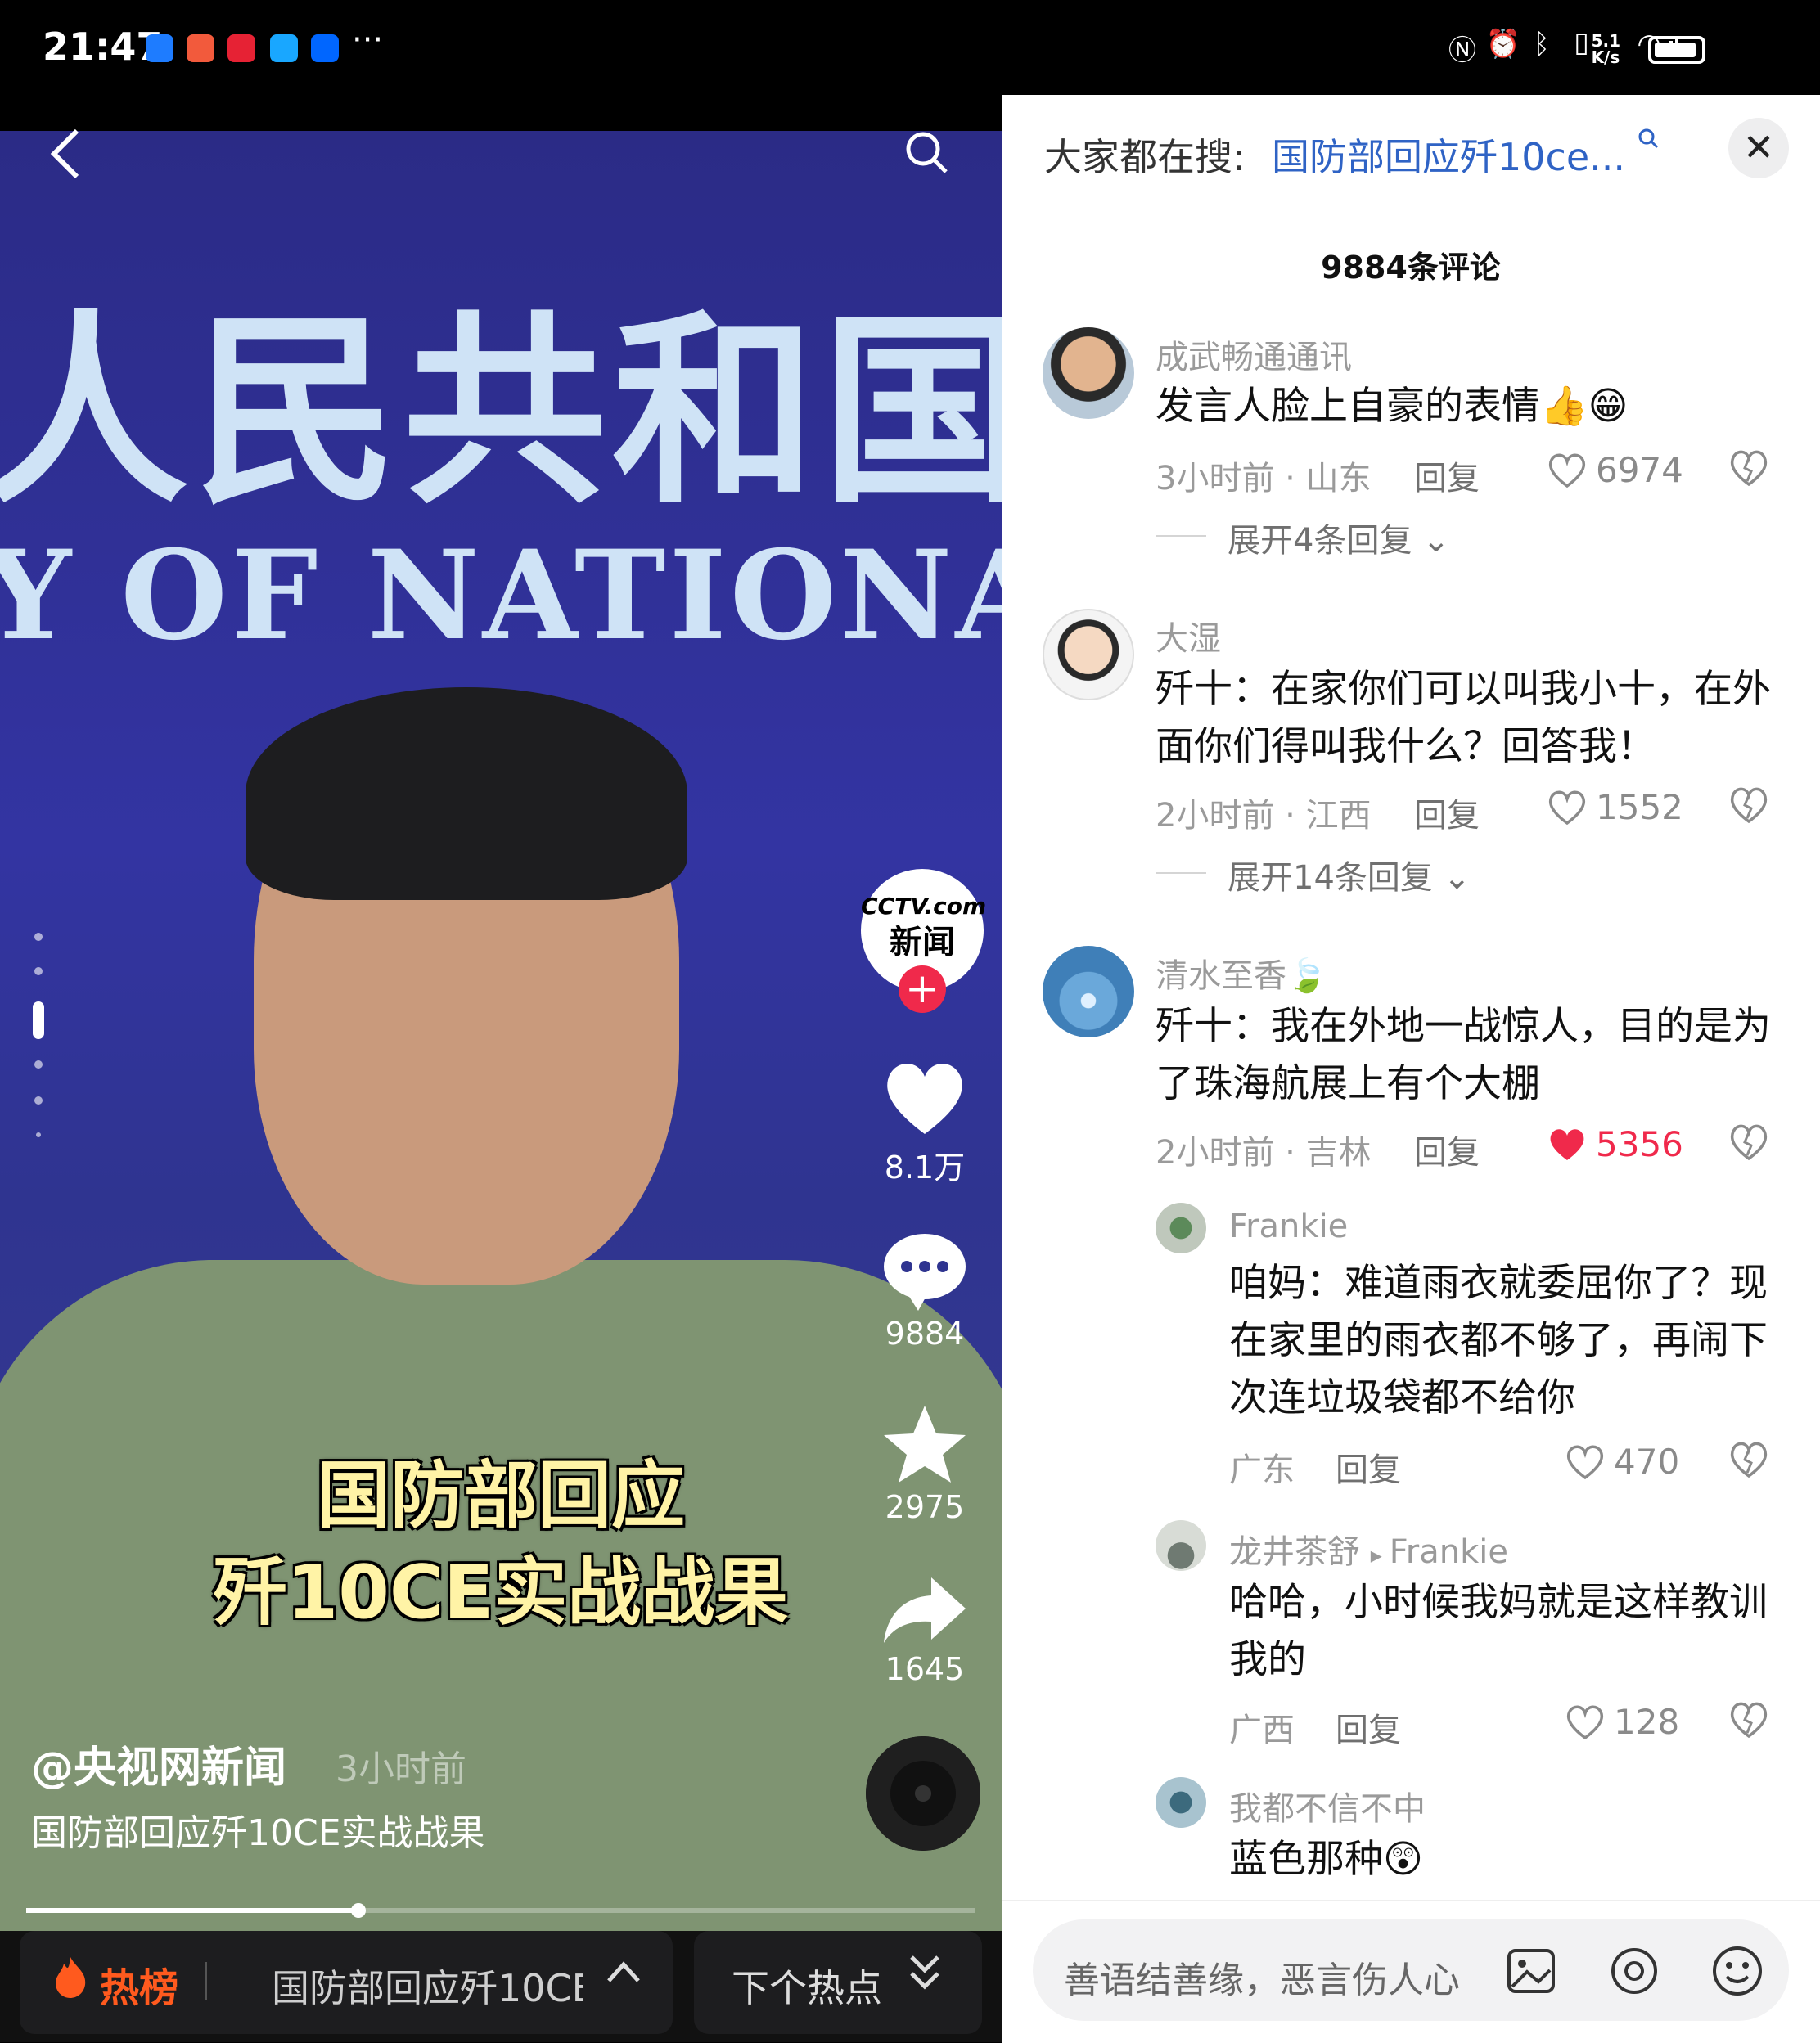  I want to click on share-button: 1645, so click(924, 1631).